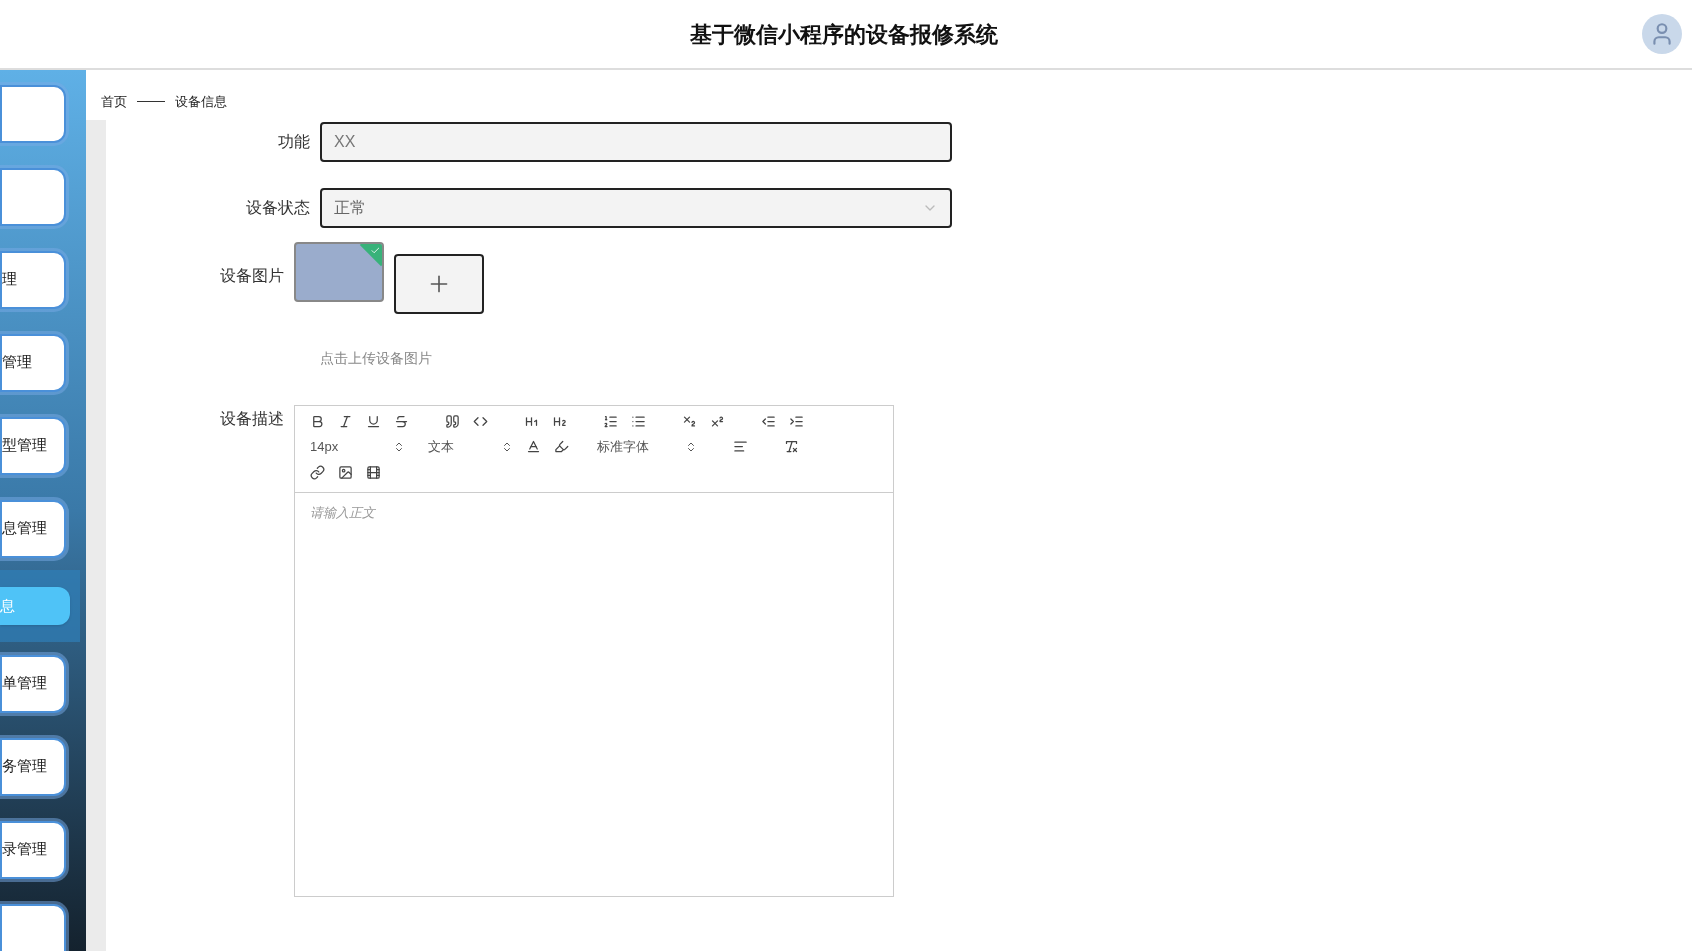 This screenshot has width=1692, height=951. I want to click on sidebar-item: 管理, so click(33, 362).